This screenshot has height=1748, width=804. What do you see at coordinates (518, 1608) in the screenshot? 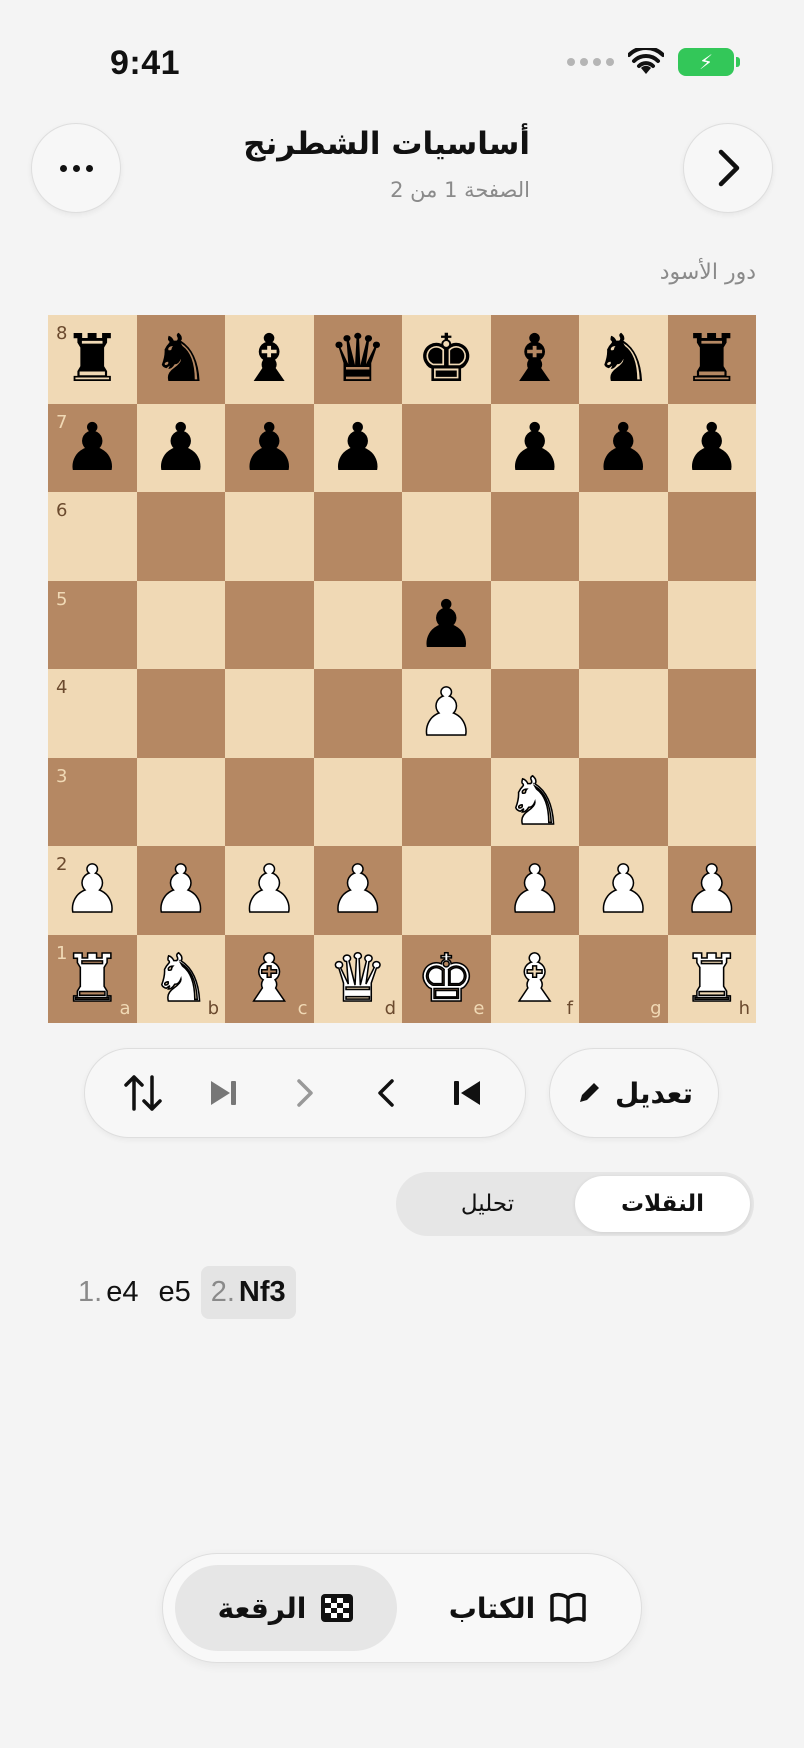
I see `tab-book: الكتاب` at bounding box center [518, 1608].